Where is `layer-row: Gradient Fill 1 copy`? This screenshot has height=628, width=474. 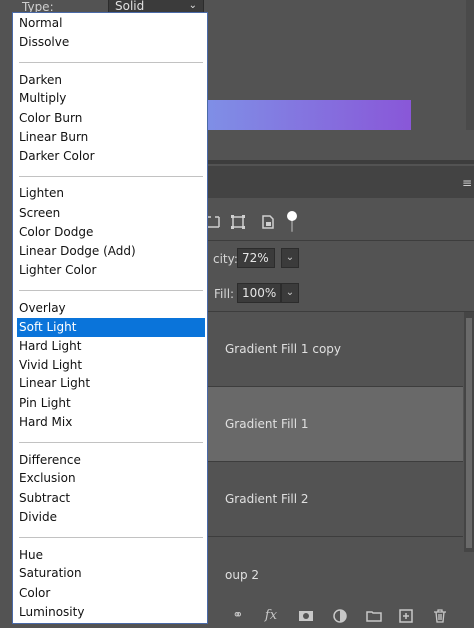
layer-row: Gradient Fill 1 copy is located at coordinates (335, 349).